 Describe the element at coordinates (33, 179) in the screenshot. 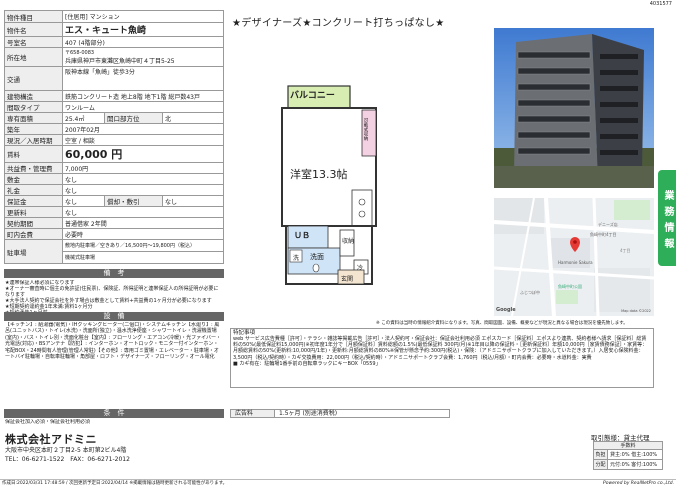

I see `deposit-label: 敷金` at that location.